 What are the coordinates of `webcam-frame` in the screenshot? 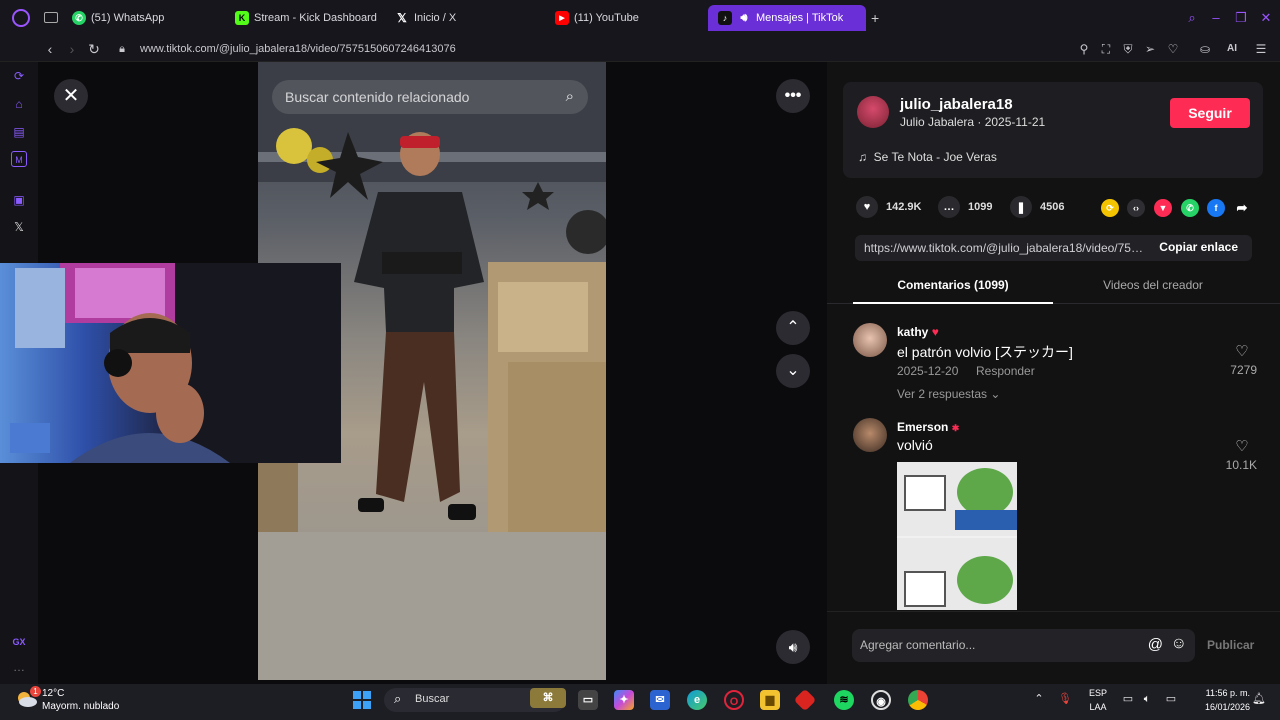 It's located at (175, 363).